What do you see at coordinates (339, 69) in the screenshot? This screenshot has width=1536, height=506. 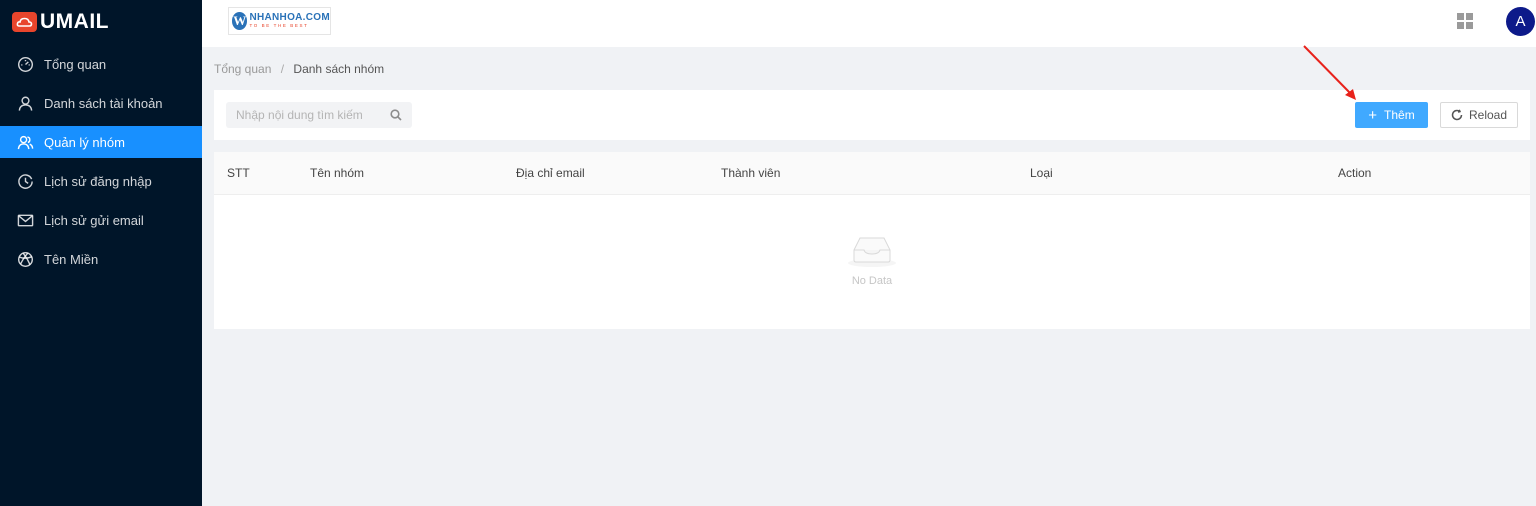 I see `breadcrumb-current: Danh sách nhóm` at bounding box center [339, 69].